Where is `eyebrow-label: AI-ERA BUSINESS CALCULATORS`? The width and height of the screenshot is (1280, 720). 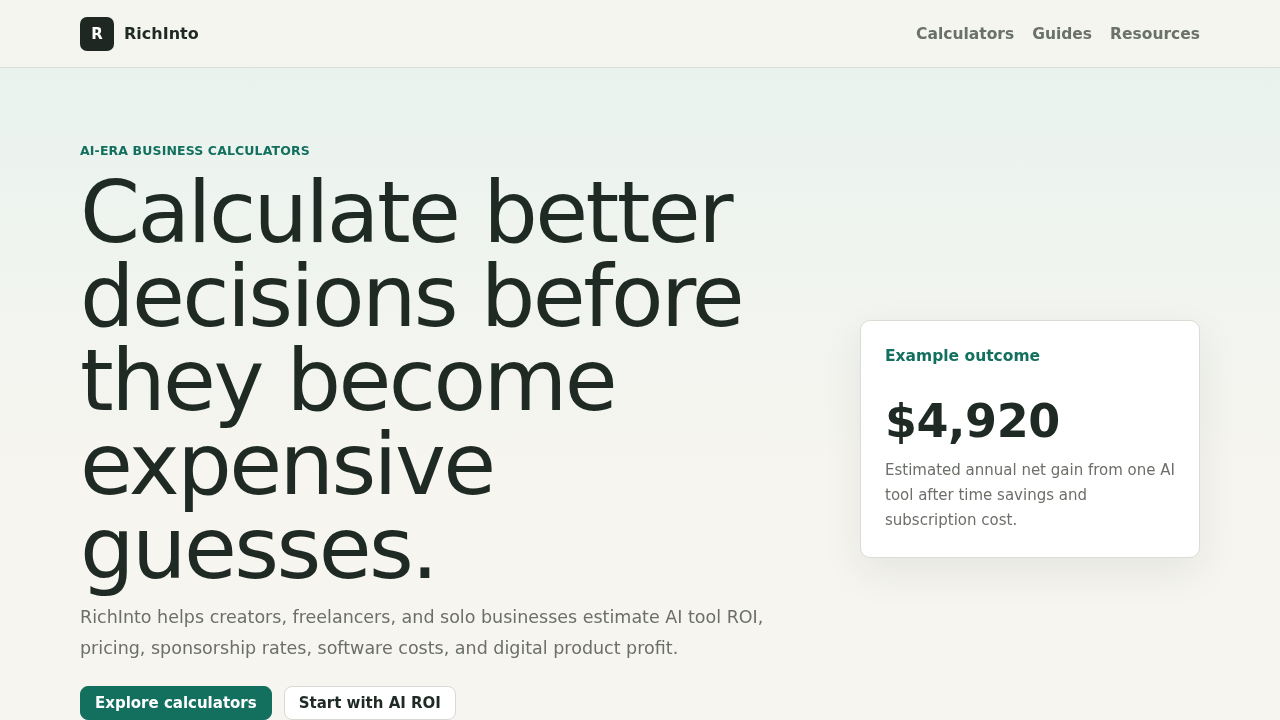 eyebrow-label: AI-ERA BUSINESS CALCULATORS is located at coordinates (195, 150).